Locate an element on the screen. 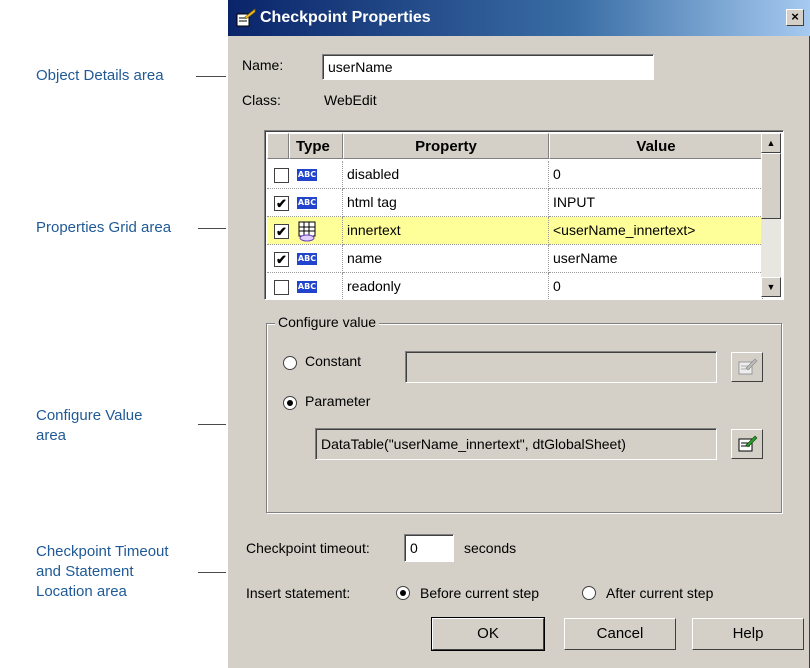 The height and width of the screenshot is (668, 810). checkpoint-icon is located at coordinates (246, 17).